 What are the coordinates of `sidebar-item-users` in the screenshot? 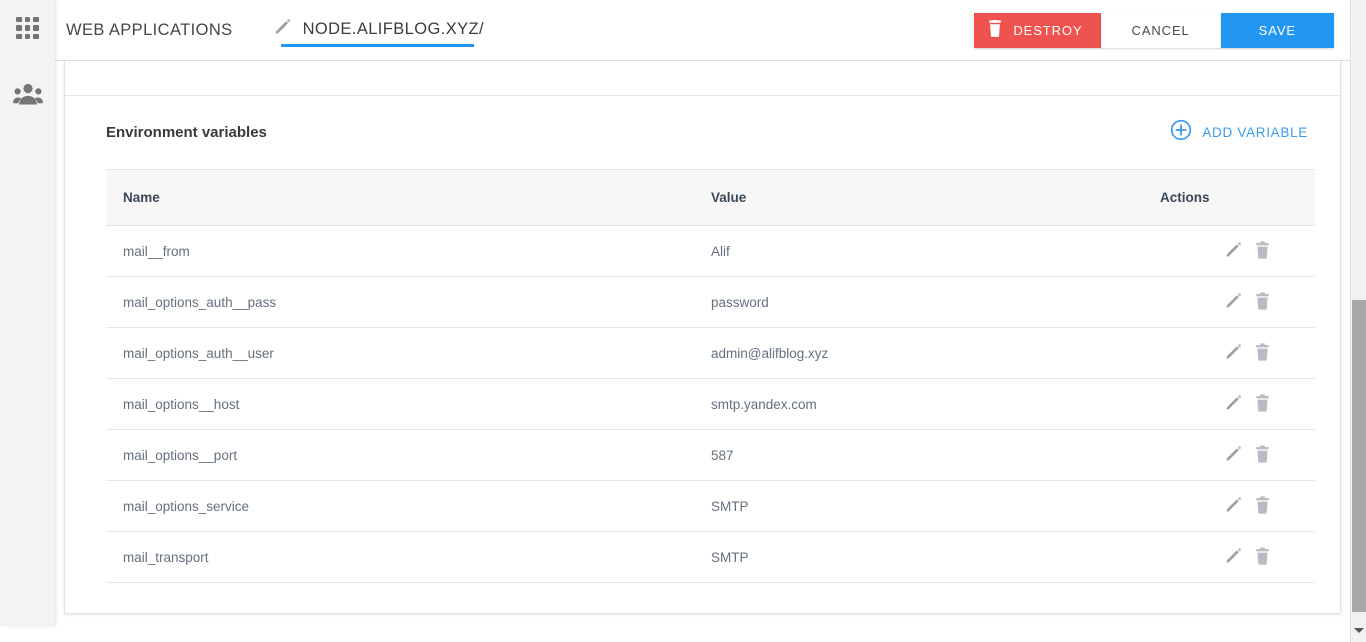 It's located at (27, 96).